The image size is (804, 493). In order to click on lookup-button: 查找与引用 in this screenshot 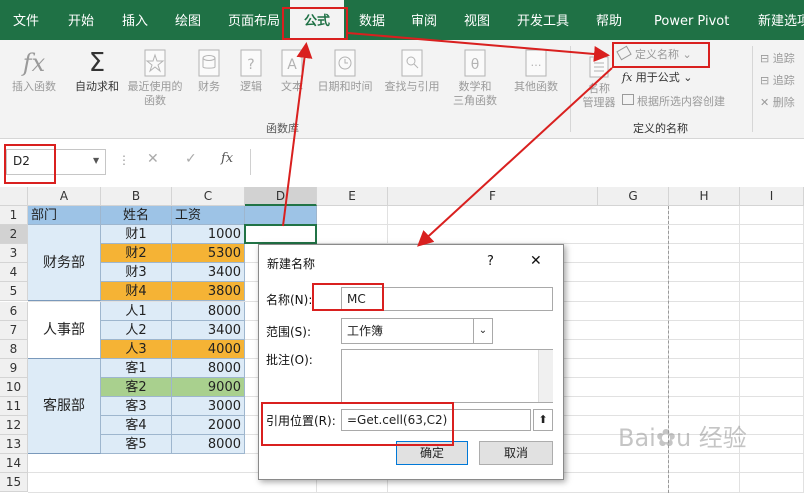, I will do `click(412, 71)`.